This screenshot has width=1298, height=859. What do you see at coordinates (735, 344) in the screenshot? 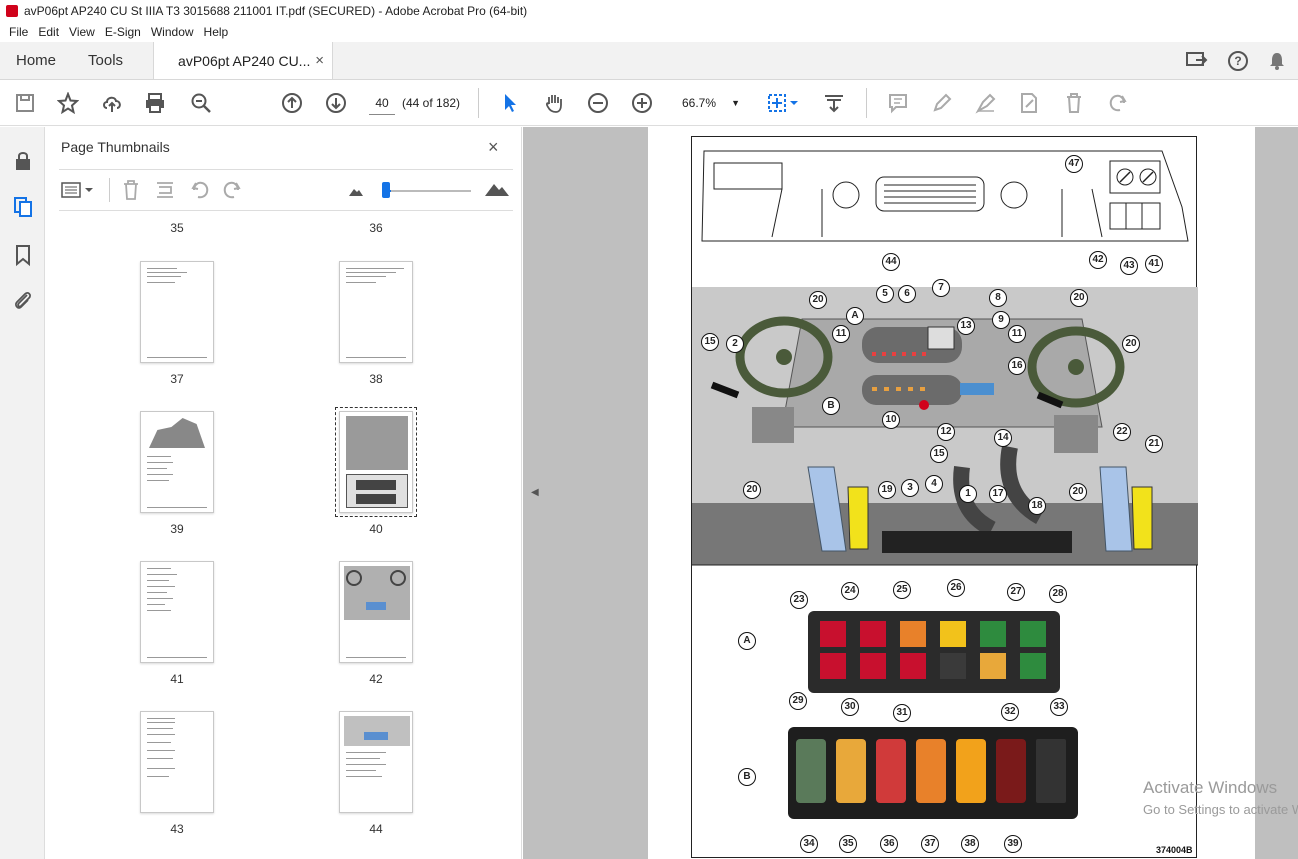
I see `callout: 2` at bounding box center [735, 344].